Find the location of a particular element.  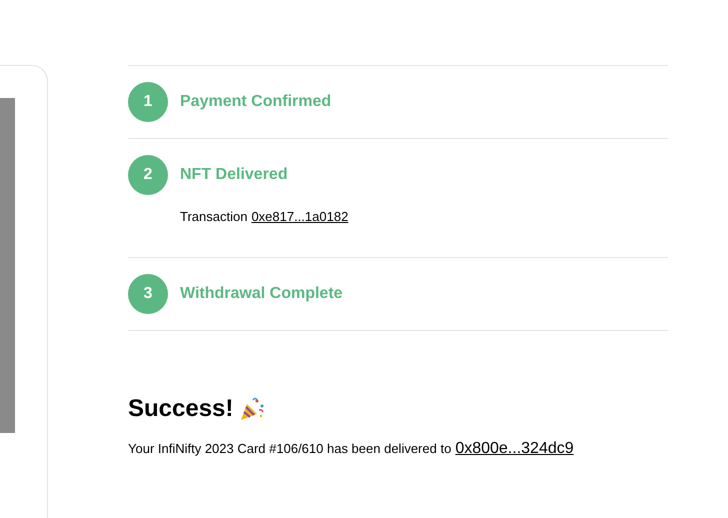

step-title: Withdrawal Complete is located at coordinates (261, 294).